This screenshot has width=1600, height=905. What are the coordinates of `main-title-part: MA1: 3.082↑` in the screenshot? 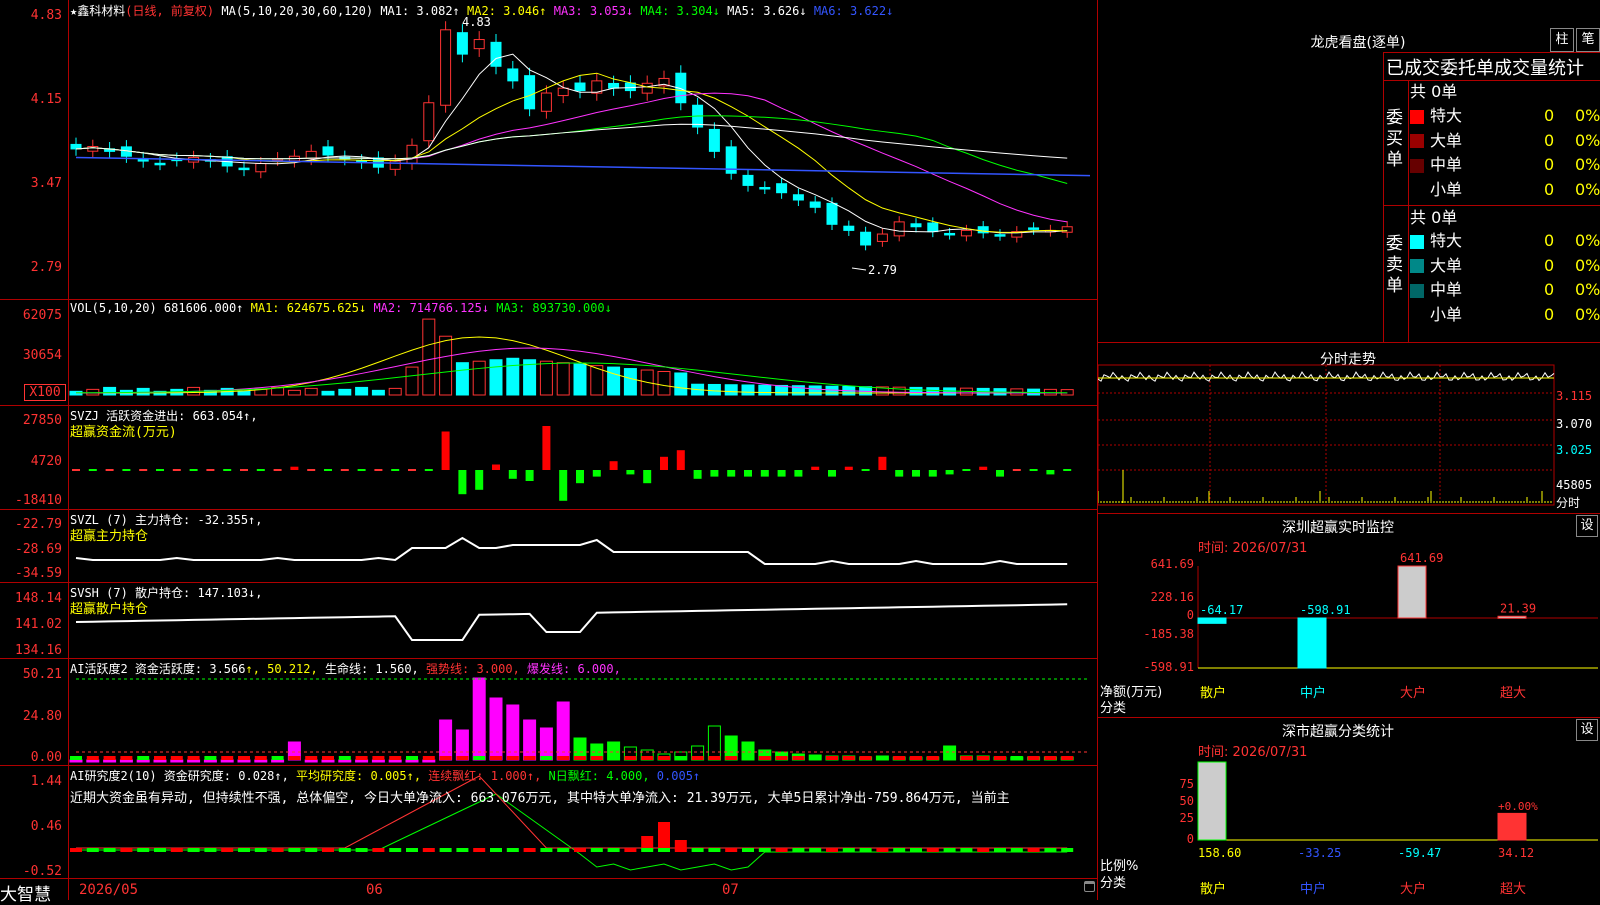 It's located at (420, 11).